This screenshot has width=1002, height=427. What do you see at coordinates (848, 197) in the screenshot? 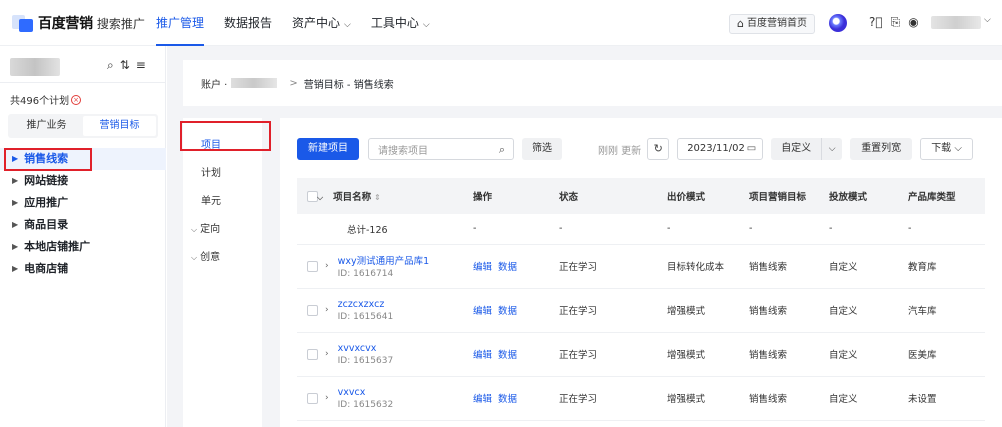
I see `column-delivery-mode: 投放模式` at bounding box center [848, 197].